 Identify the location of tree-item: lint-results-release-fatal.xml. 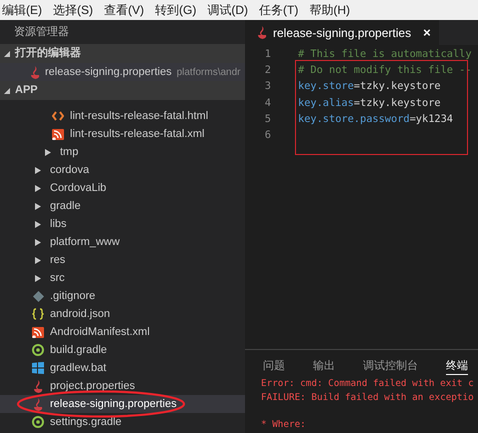
(122, 134).